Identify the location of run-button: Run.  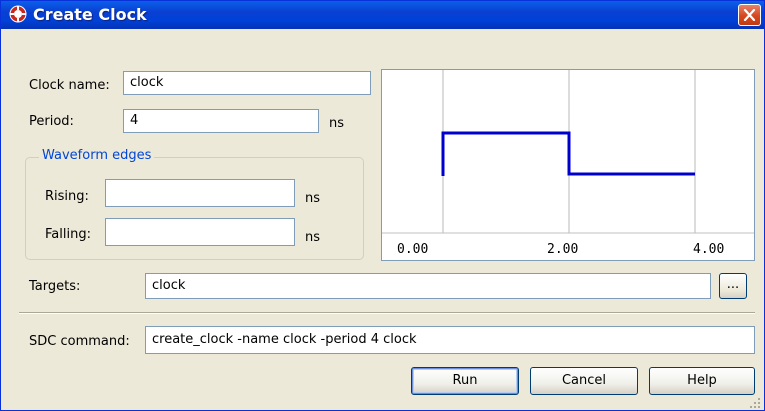
(465, 381).